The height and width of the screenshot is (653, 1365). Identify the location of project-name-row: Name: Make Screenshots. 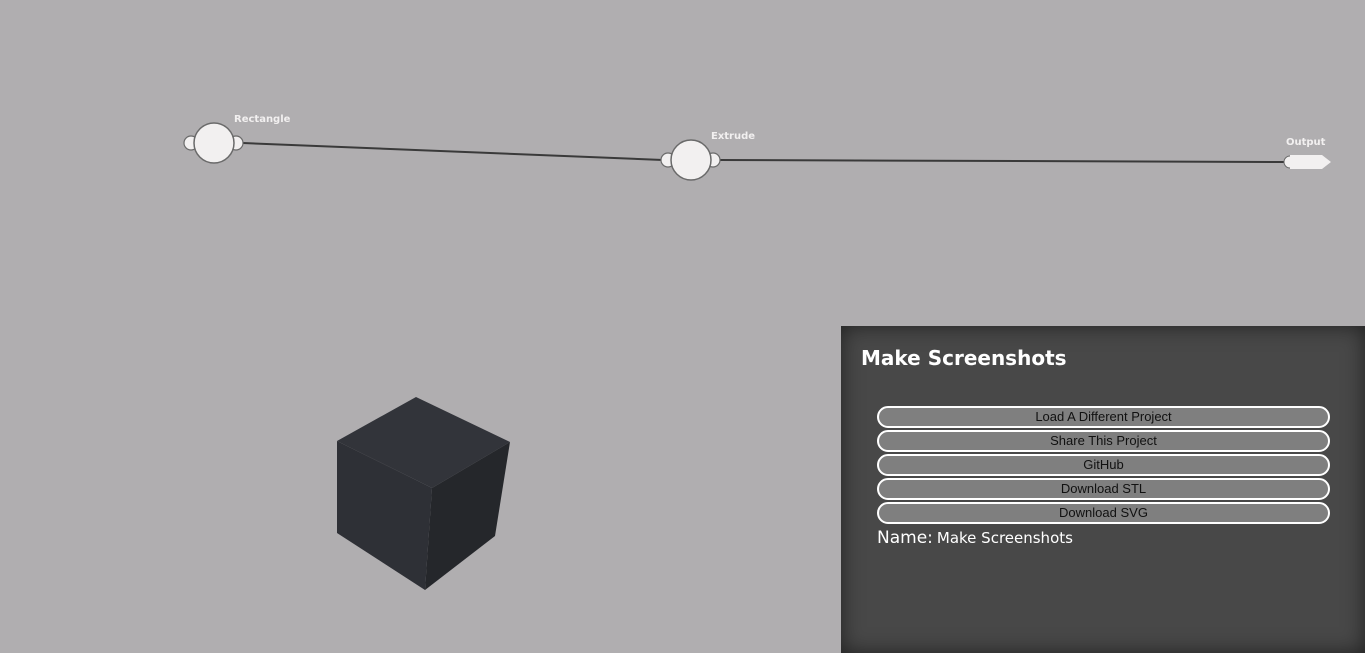
(975, 538).